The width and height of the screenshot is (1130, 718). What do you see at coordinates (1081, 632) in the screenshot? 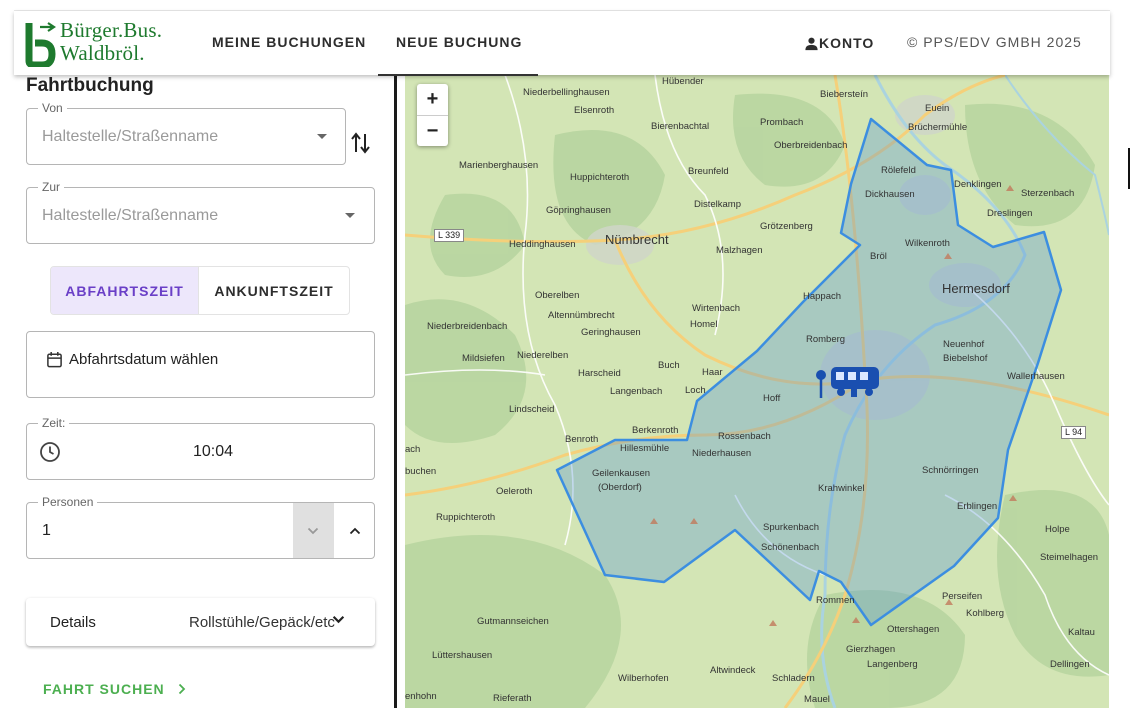
I see `place-label: Kaltau` at bounding box center [1081, 632].